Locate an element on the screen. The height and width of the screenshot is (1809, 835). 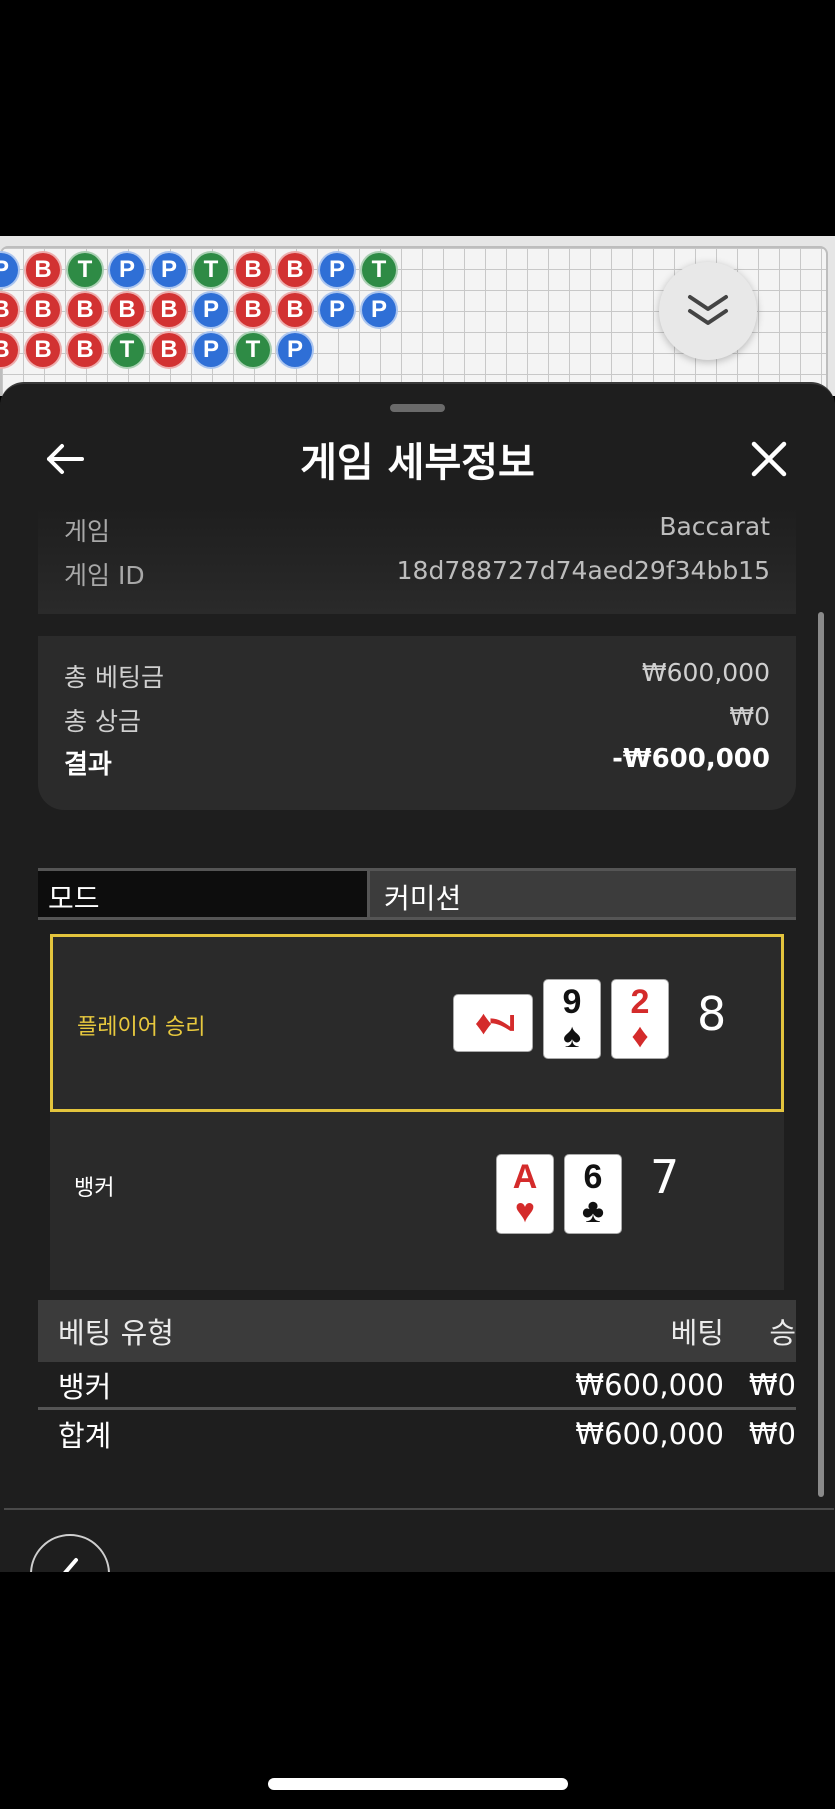
card-suit-icon: ♦ is located at coordinates (640, 1036).